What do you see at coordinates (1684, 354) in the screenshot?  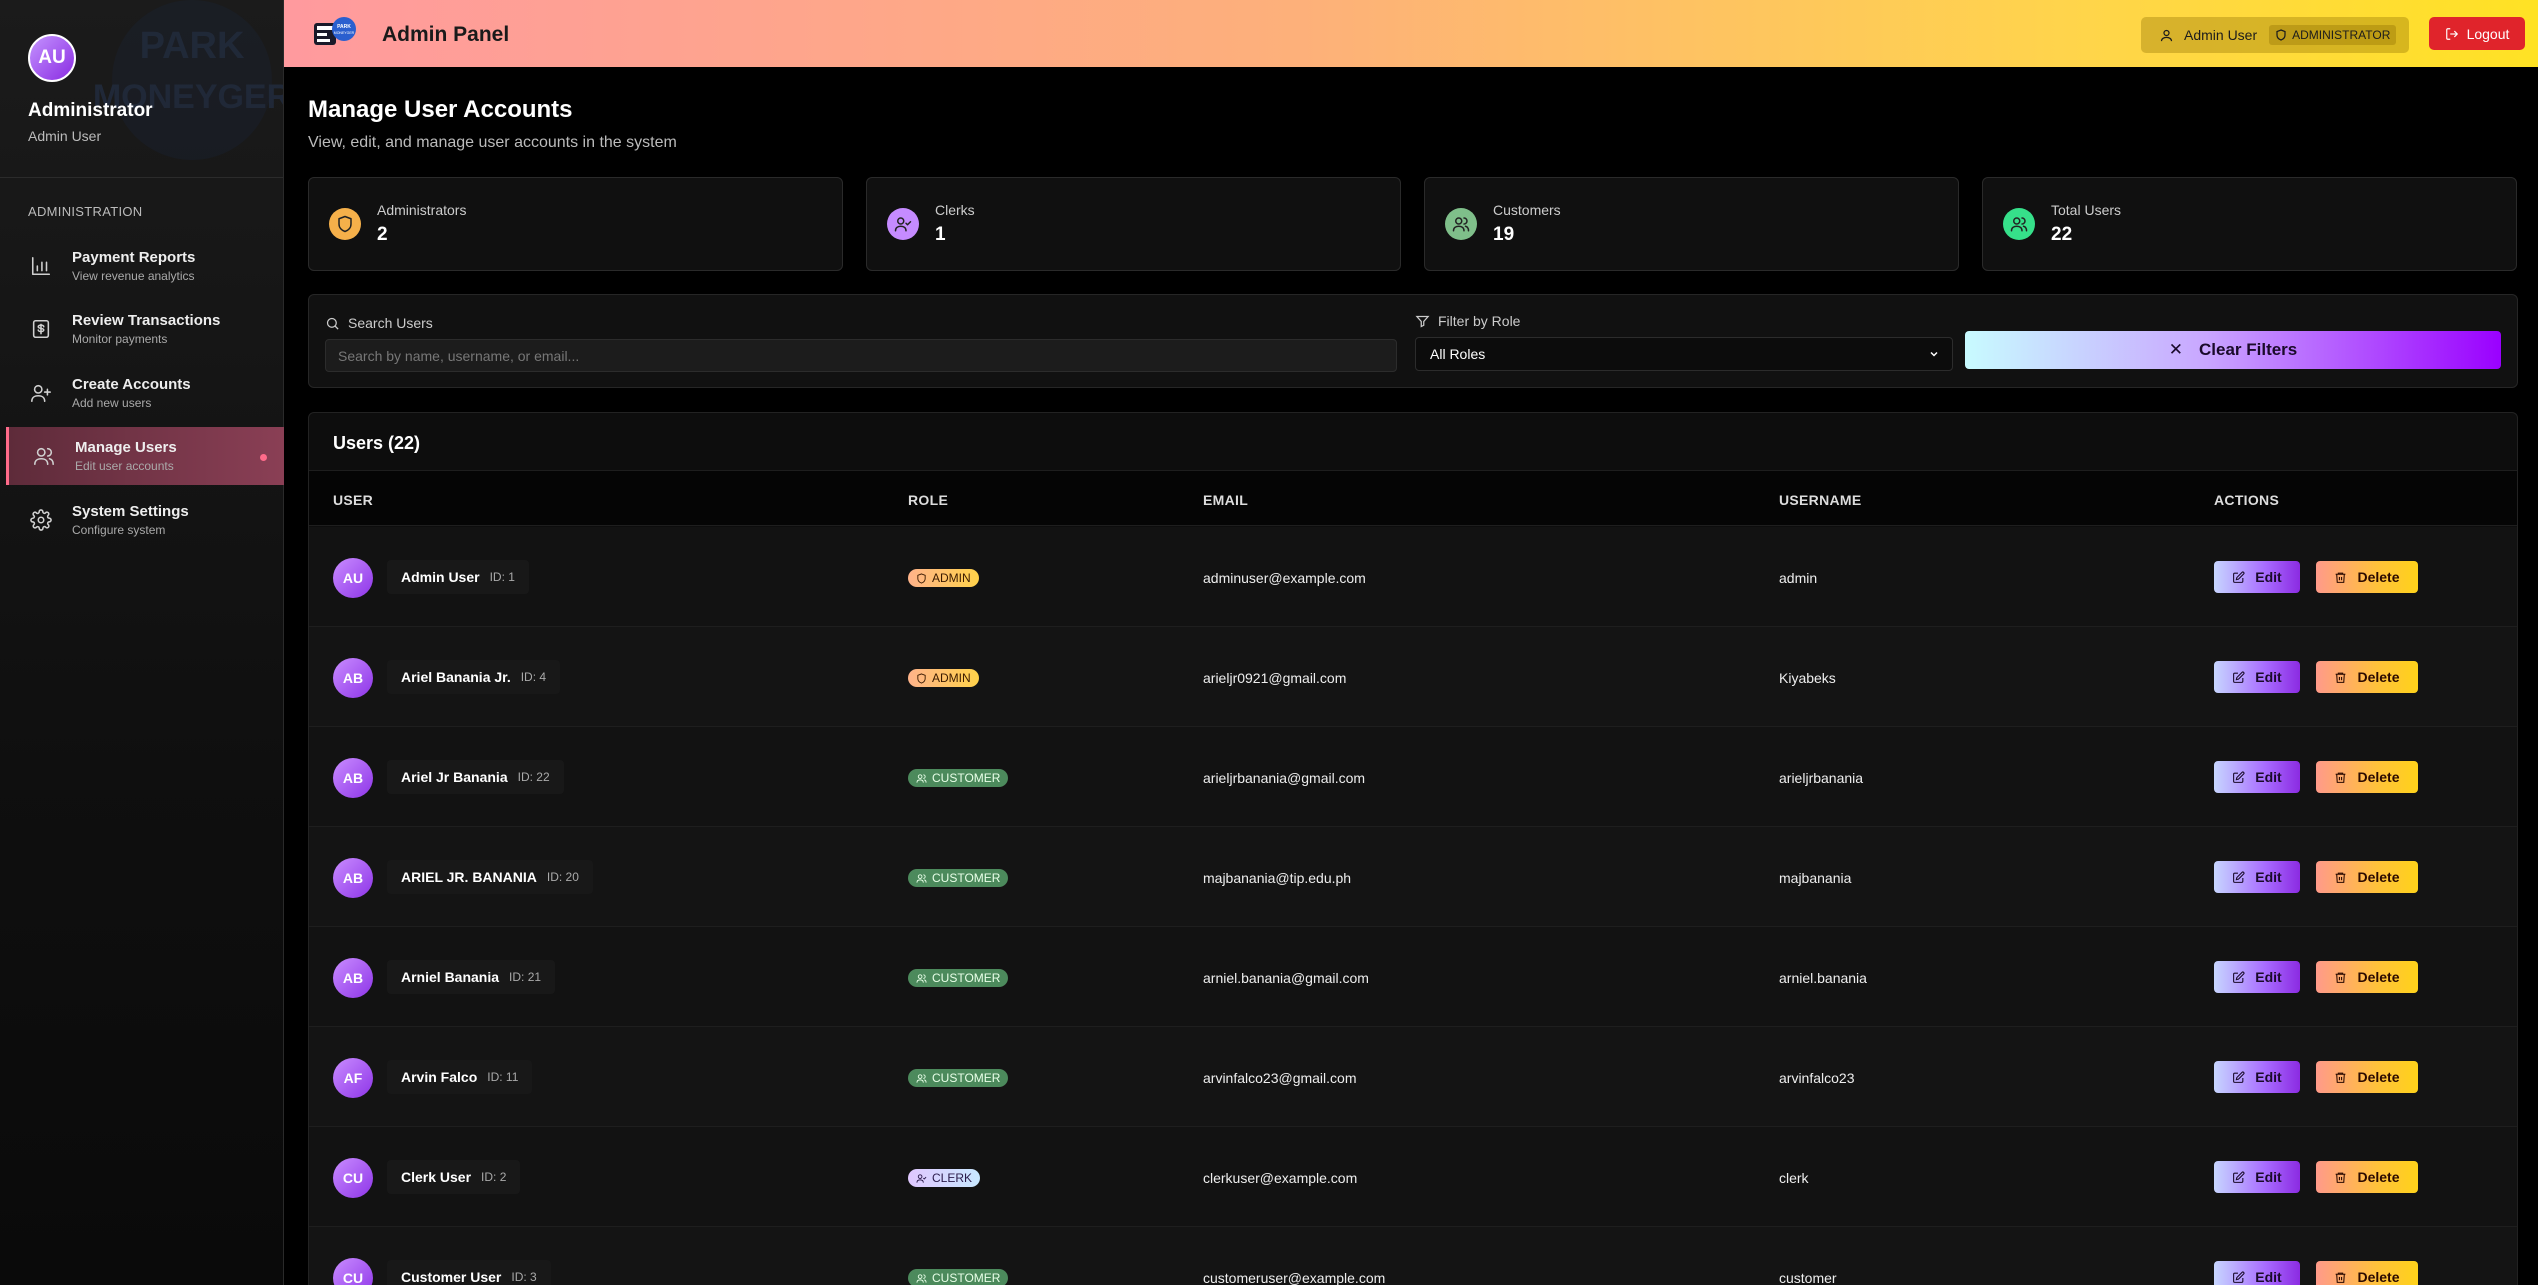 I see `role-filter-select: All Roles` at bounding box center [1684, 354].